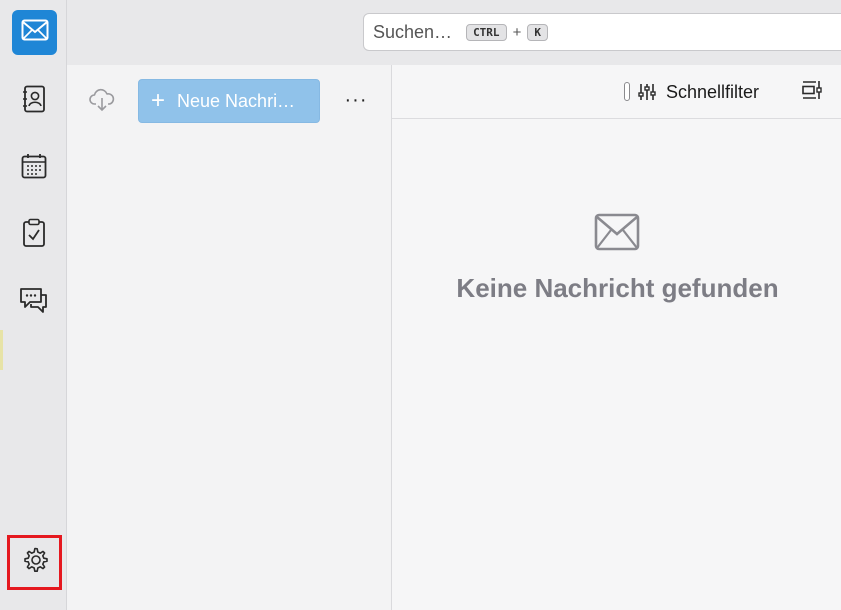  What do you see at coordinates (602, 32) in the screenshot?
I see `search-input: Suchen… CTRL + K` at bounding box center [602, 32].